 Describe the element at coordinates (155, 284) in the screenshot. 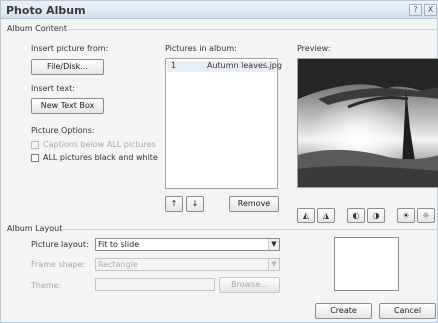

I see `theme-field` at that location.